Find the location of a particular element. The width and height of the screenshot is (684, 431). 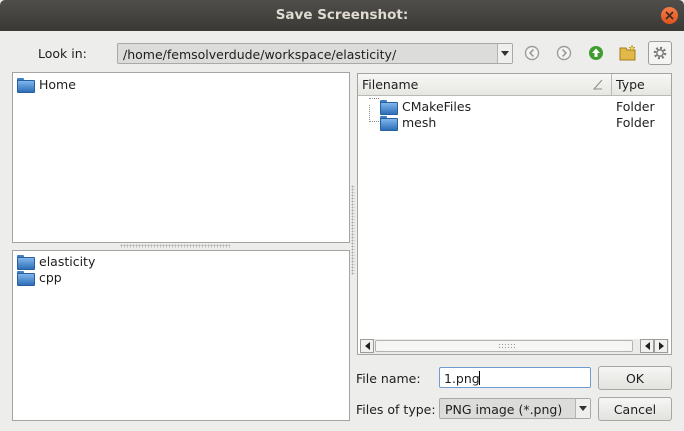

file-type-value: PNG image (*.png) is located at coordinates (504, 409).